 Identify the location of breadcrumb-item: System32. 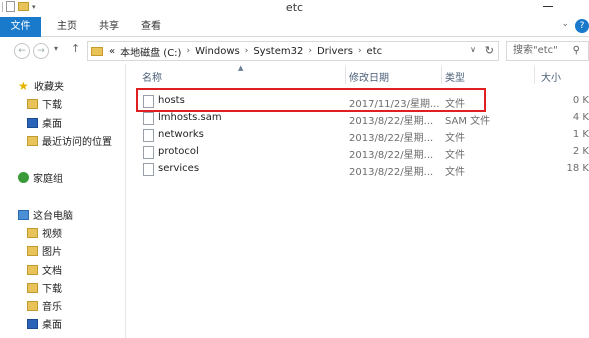
(278, 51).